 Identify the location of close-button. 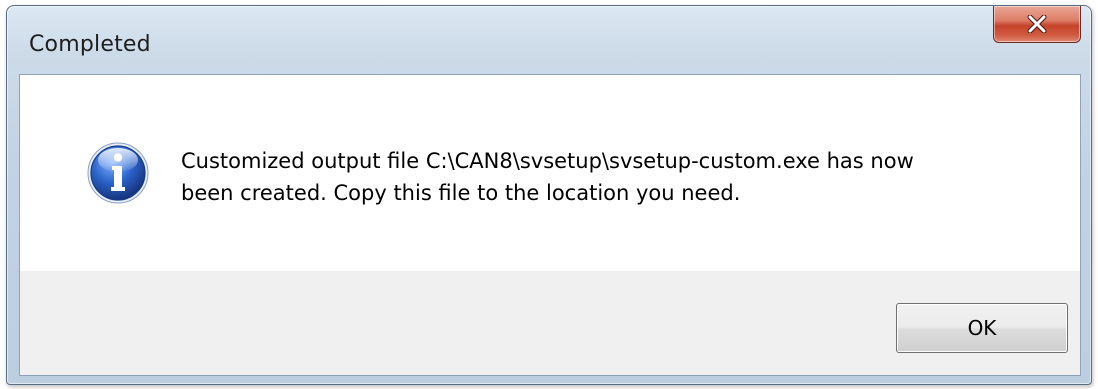
(1037, 24).